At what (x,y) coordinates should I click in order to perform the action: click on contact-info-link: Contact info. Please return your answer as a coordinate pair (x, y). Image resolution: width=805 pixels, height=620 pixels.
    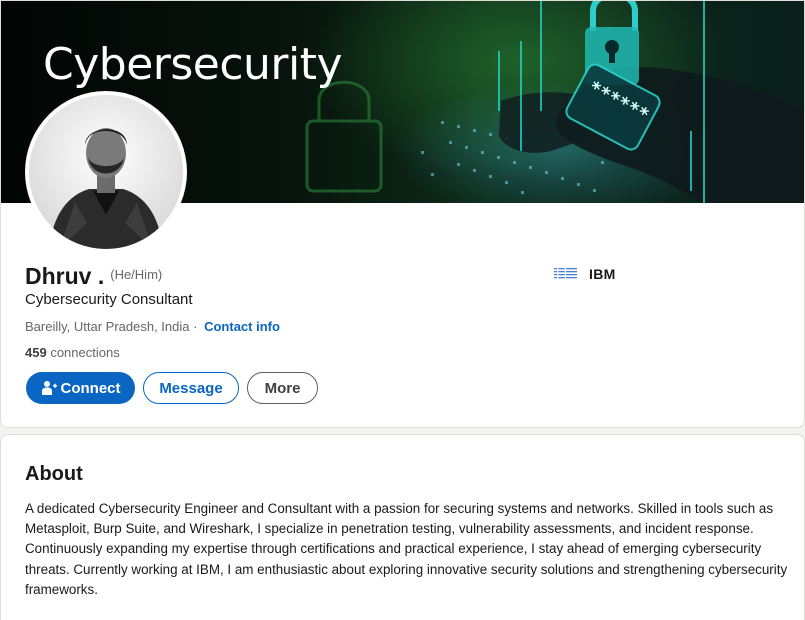
    Looking at the image, I should click on (242, 326).